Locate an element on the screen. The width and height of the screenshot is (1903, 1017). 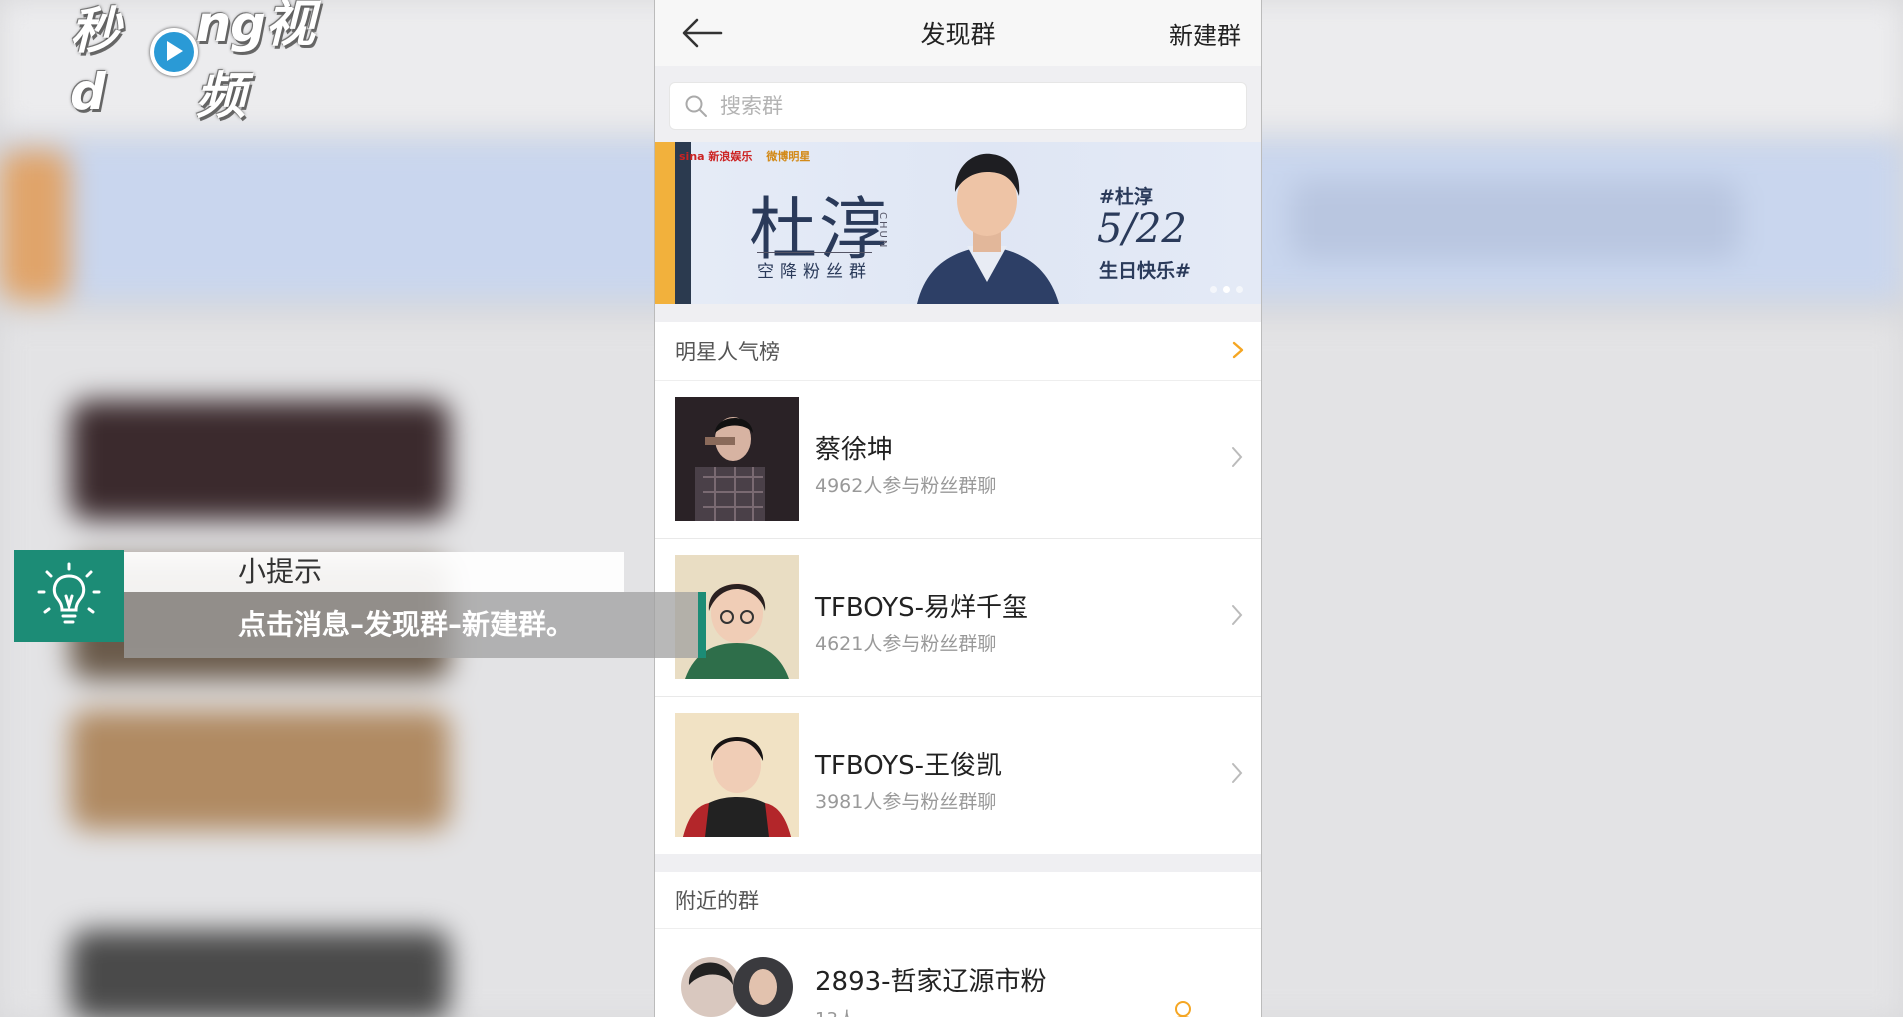
banner-pinyin: CHUN is located at coordinates (882, 231).